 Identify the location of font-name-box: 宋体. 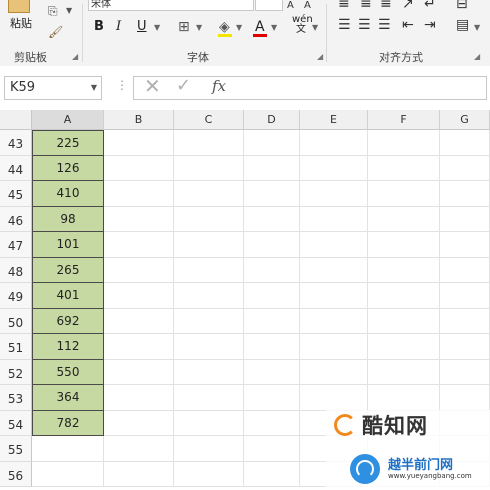
(171, 5).